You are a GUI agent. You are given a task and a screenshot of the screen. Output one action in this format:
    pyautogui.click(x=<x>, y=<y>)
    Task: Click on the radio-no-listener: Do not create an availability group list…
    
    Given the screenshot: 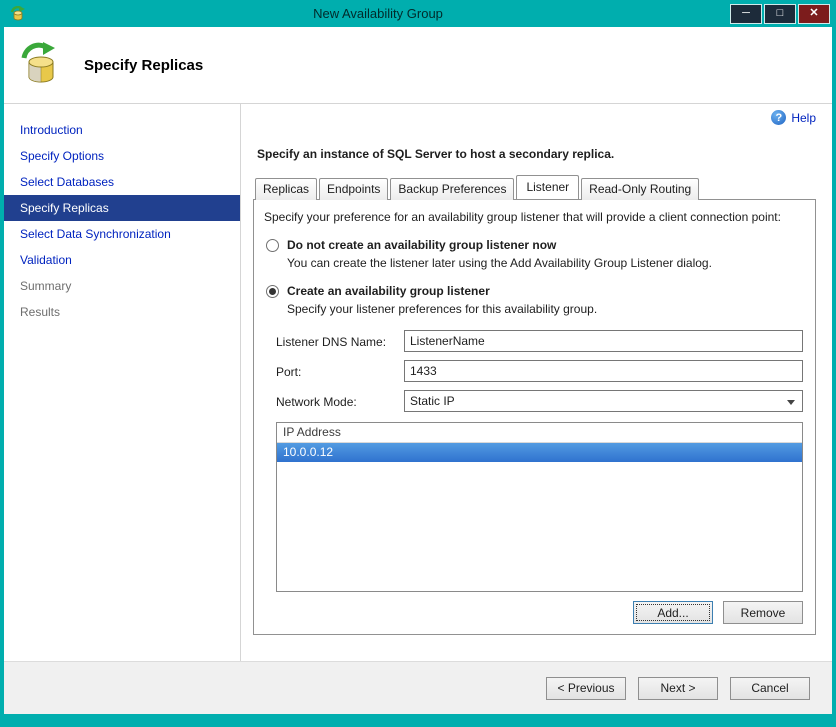 What is the action you would take?
    pyautogui.click(x=536, y=245)
    